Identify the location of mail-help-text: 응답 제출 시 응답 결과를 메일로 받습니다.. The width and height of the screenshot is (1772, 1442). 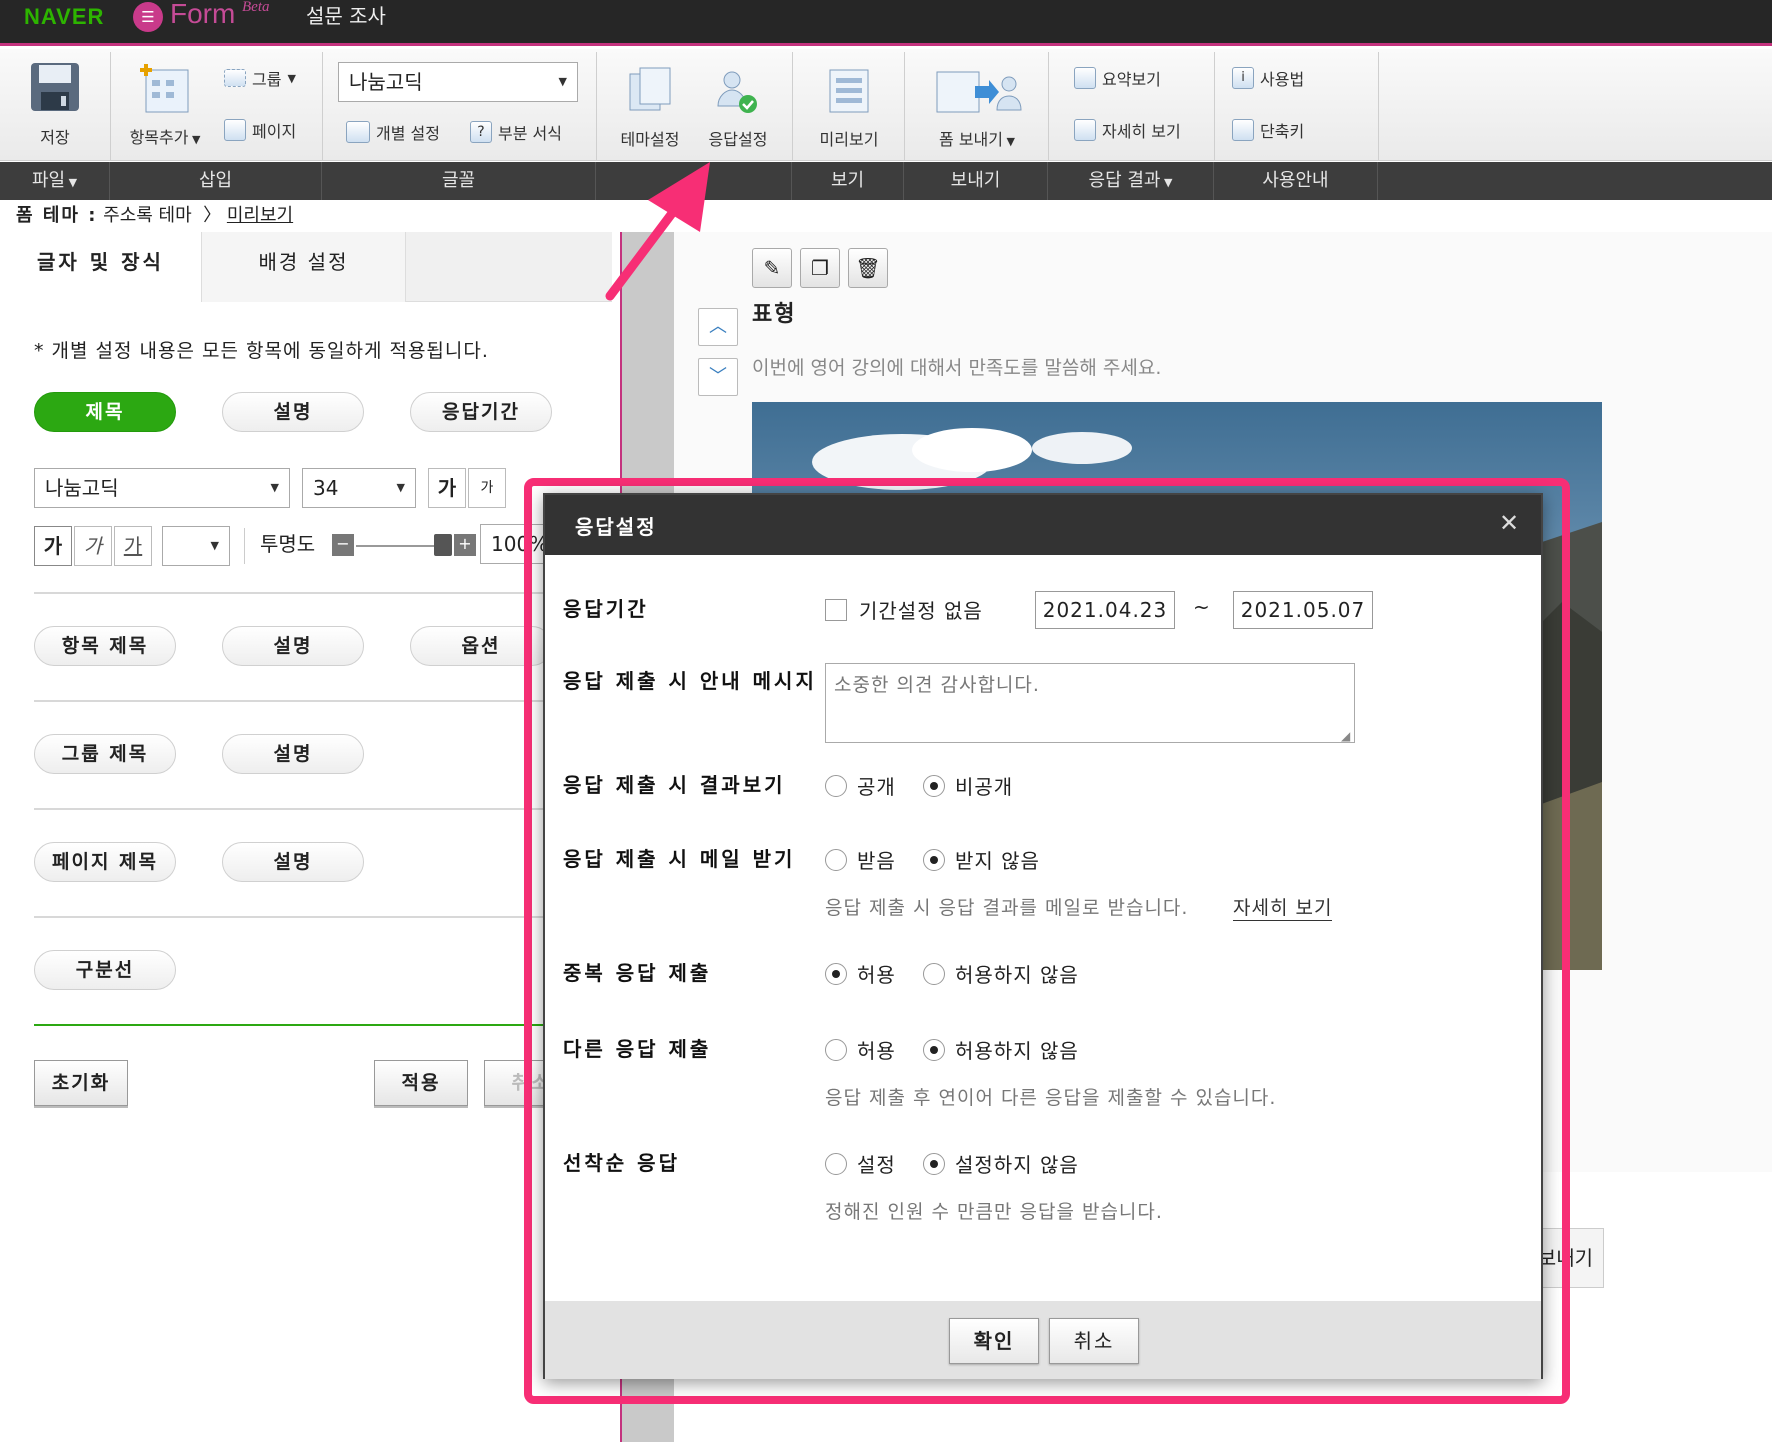
(1007, 908).